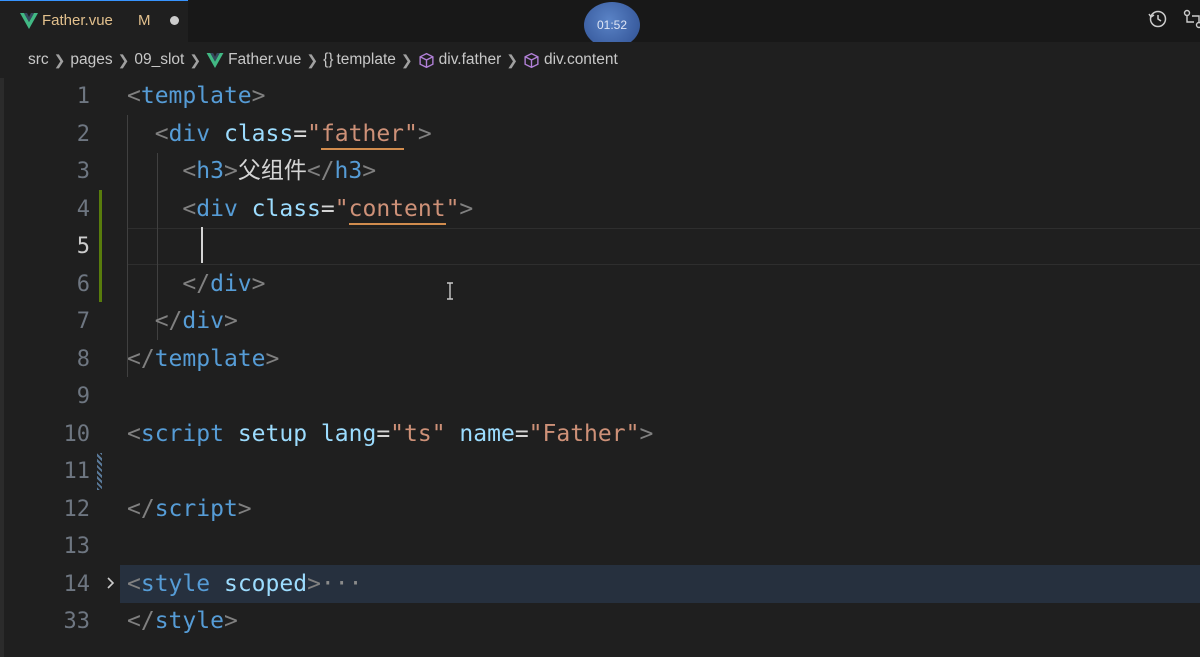  What do you see at coordinates (600, 360) in the screenshot?
I see `code-line: 8 </template>` at bounding box center [600, 360].